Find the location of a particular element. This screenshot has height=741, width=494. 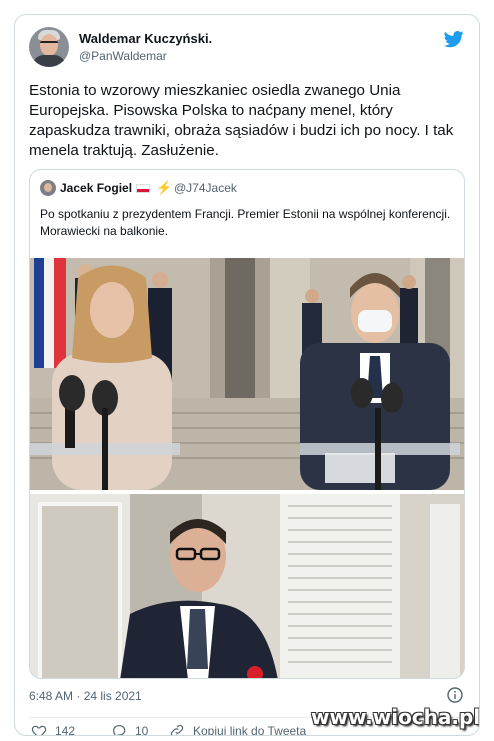

info-icon is located at coordinates (455, 695).